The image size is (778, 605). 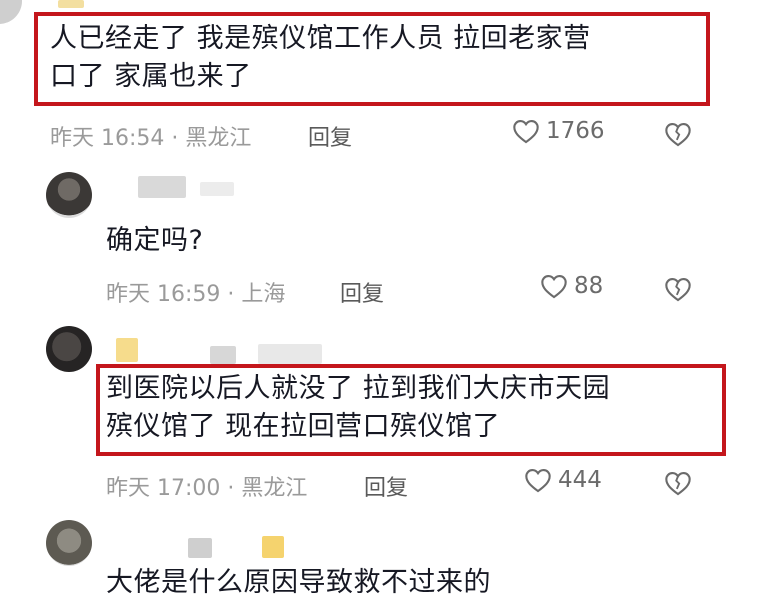 I want to click on comment-line: 人已经走了 我是殡仪馆工作人员 拉回老家营, so click(x=320, y=38).